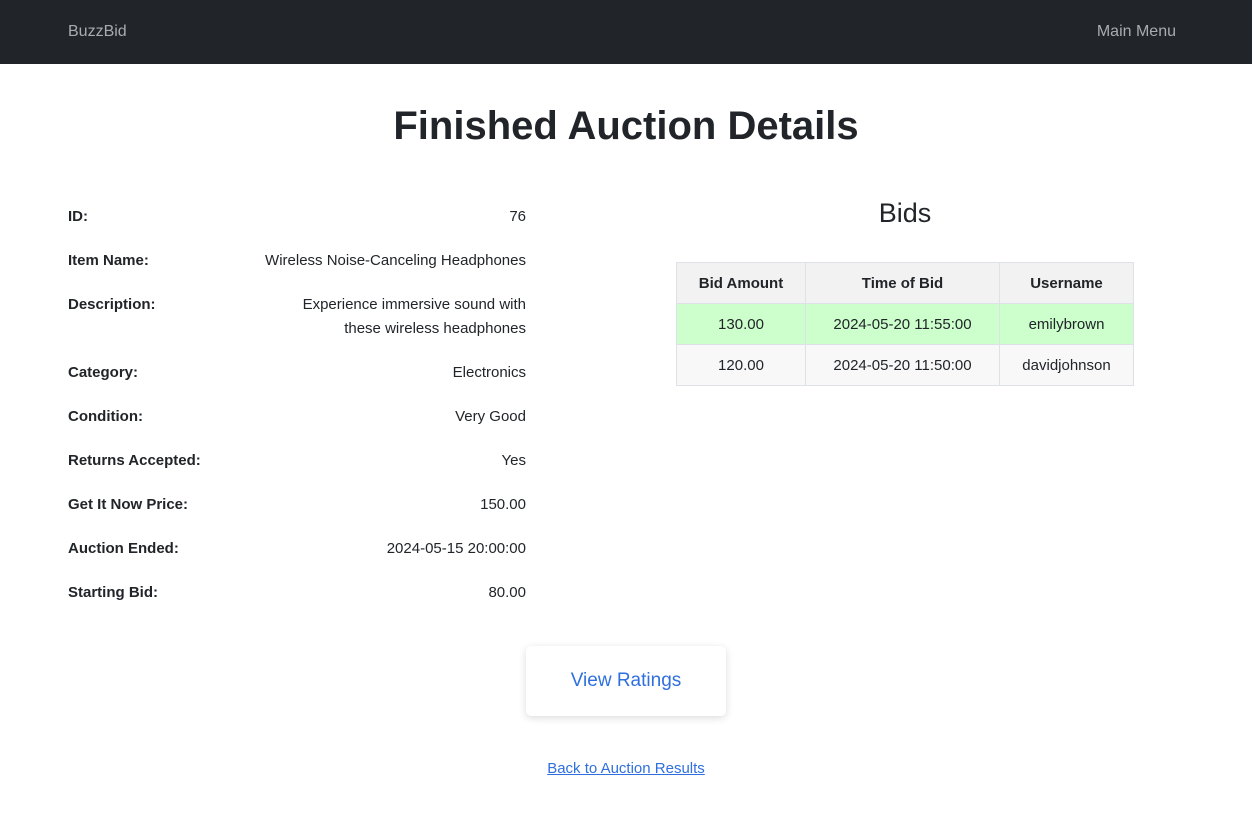 This screenshot has height=828, width=1252. What do you see at coordinates (507, 592) in the screenshot?
I see `detail-value: 80.00` at bounding box center [507, 592].